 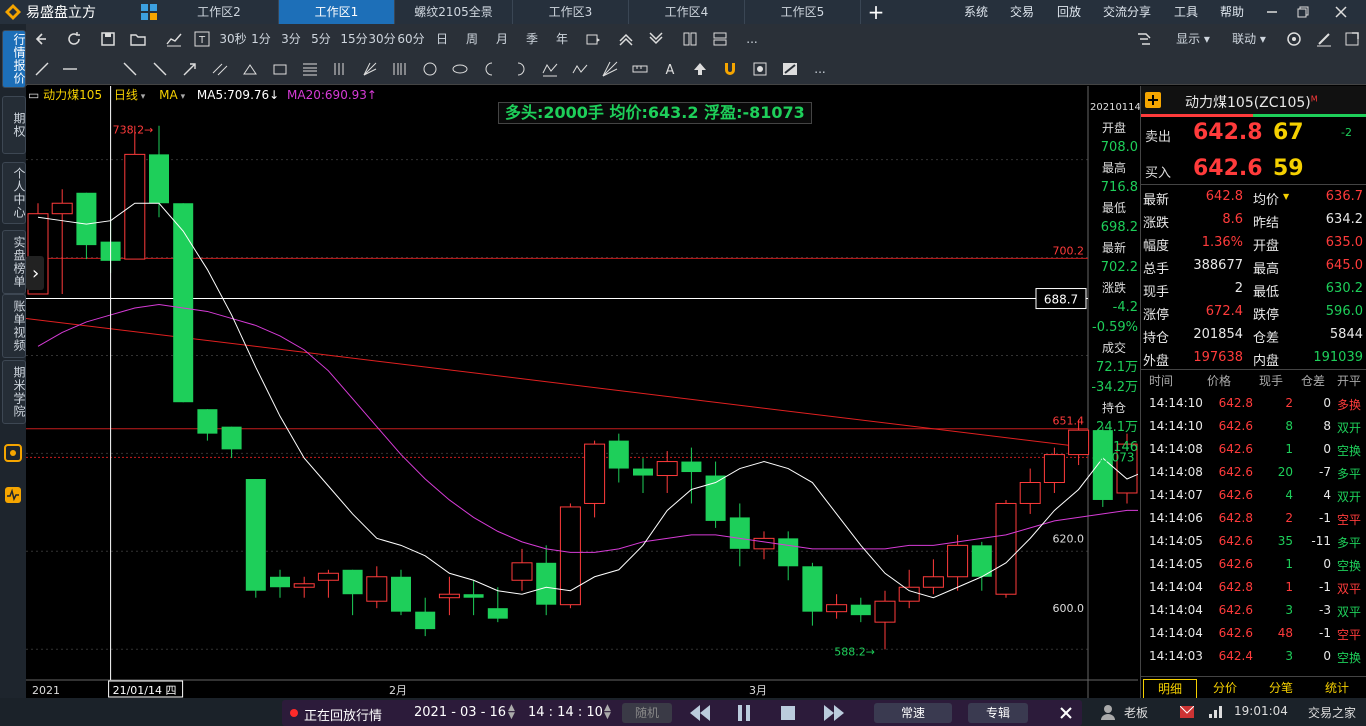 I want to click on draw-circle-icon, so click(x=430, y=69).